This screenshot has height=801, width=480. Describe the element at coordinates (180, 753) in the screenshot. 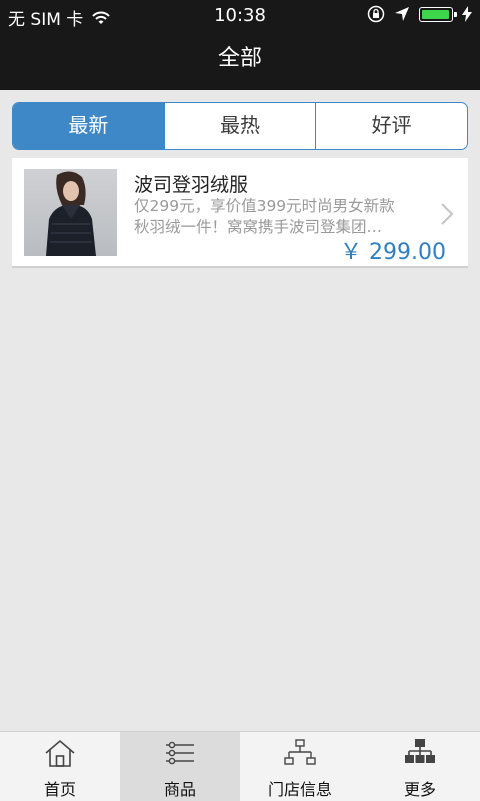

I see `list-icon` at that location.